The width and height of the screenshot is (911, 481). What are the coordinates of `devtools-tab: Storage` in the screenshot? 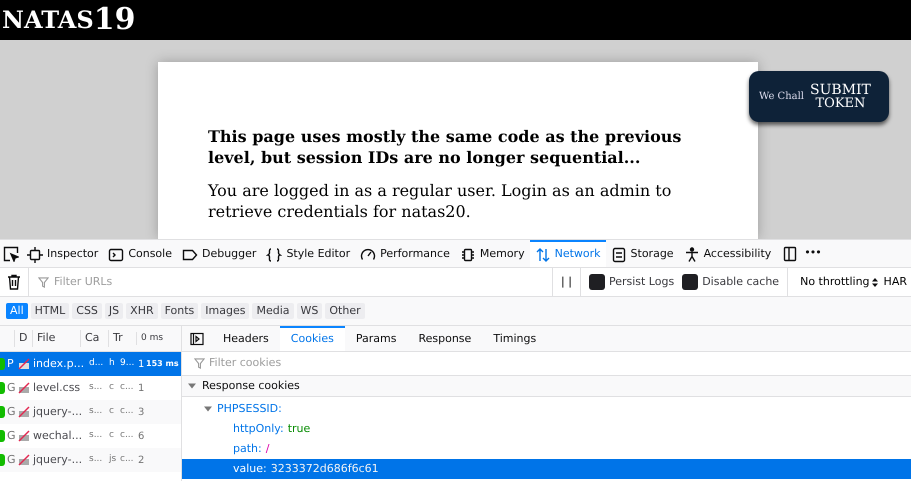 It's located at (642, 253).